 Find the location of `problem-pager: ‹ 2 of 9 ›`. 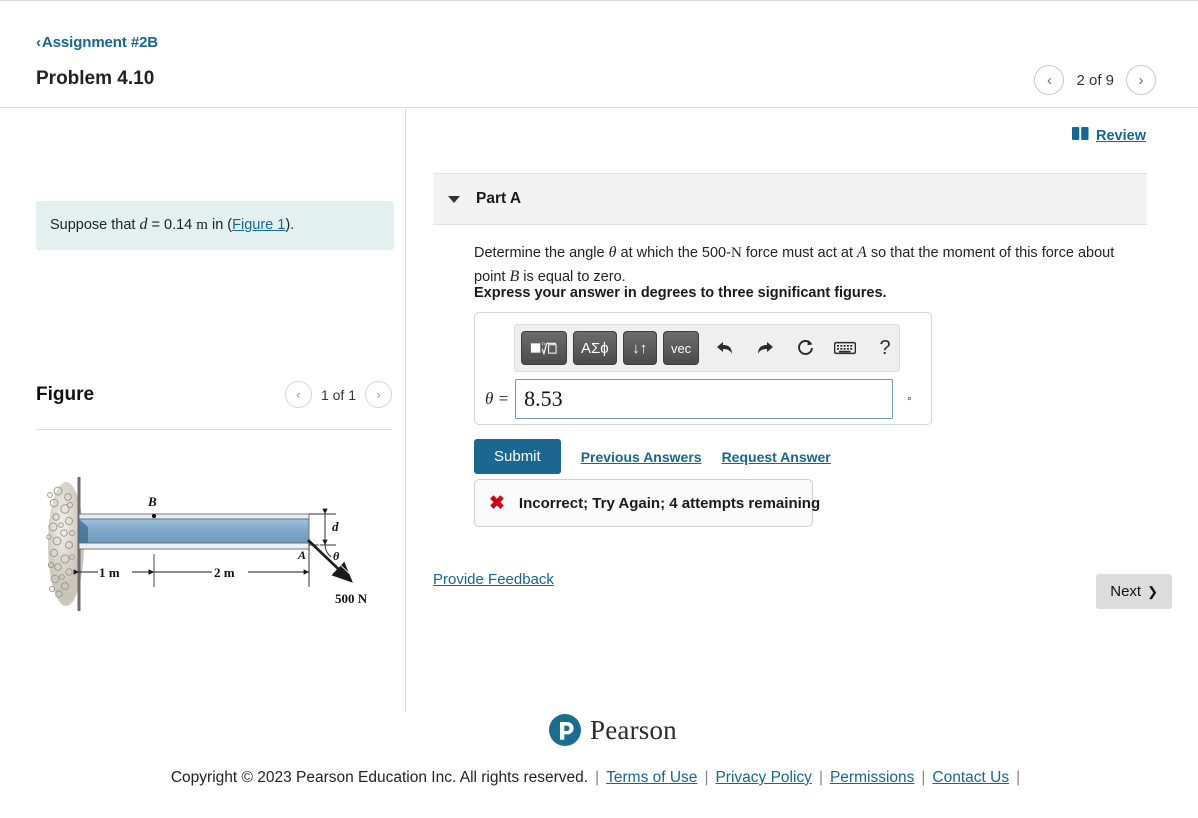

problem-pager: ‹ 2 of 9 › is located at coordinates (1095, 80).